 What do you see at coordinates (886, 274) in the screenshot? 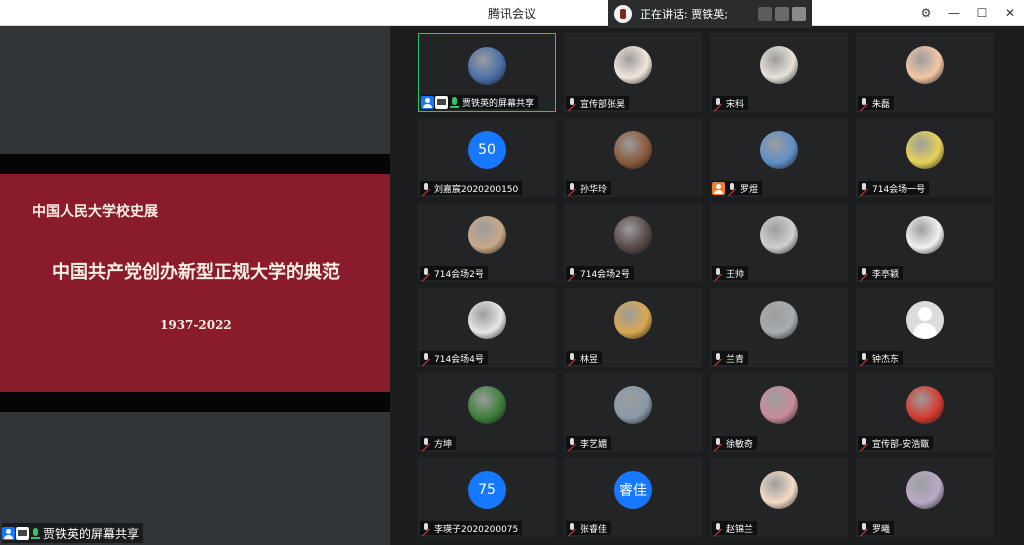
I see `participant-name: 李亭颖` at bounding box center [886, 274].